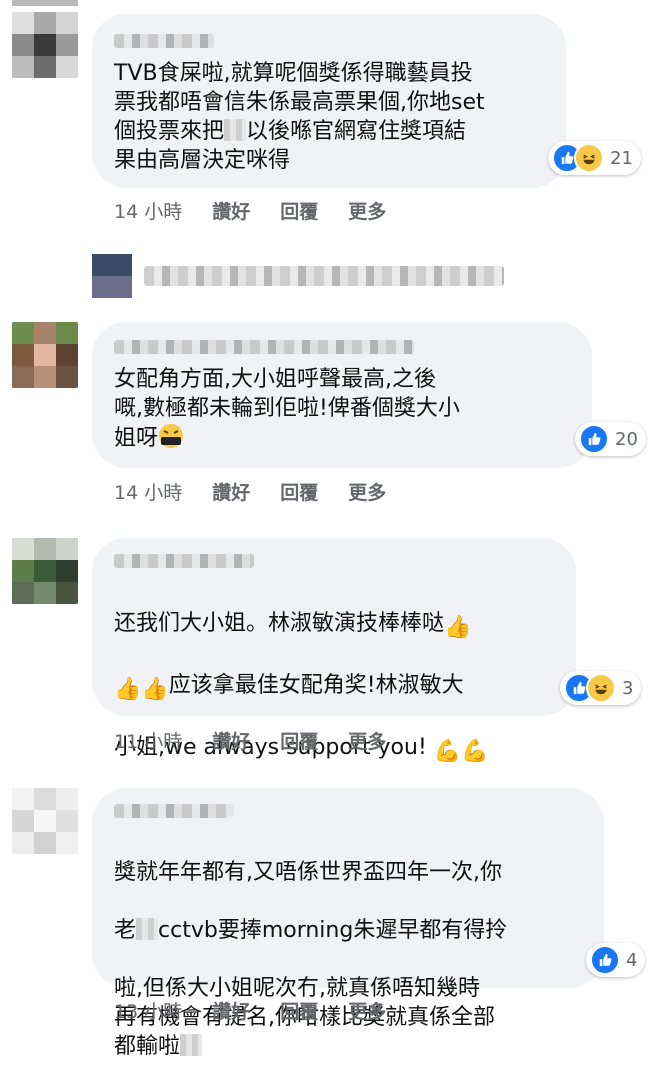 The height and width of the screenshot is (1090, 660). What do you see at coordinates (626, 439) in the screenshot?
I see `reaction-count: 20` at bounding box center [626, 439].